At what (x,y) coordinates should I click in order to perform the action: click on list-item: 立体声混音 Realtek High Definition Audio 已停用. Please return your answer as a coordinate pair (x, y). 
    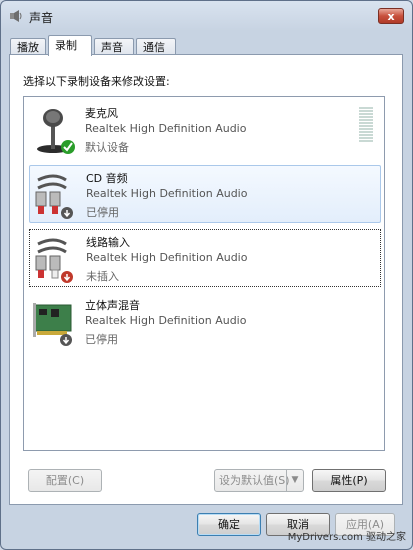
    Looking at the image, I should click on (205, 322).